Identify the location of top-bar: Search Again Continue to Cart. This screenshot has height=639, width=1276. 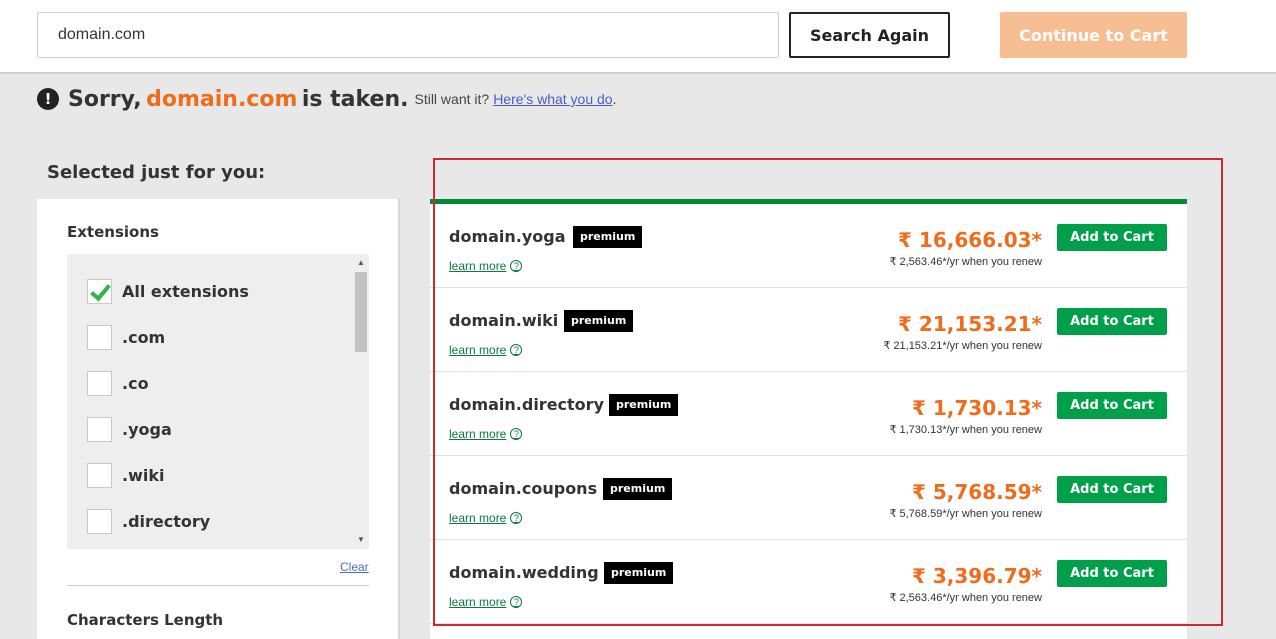
(638, 37).